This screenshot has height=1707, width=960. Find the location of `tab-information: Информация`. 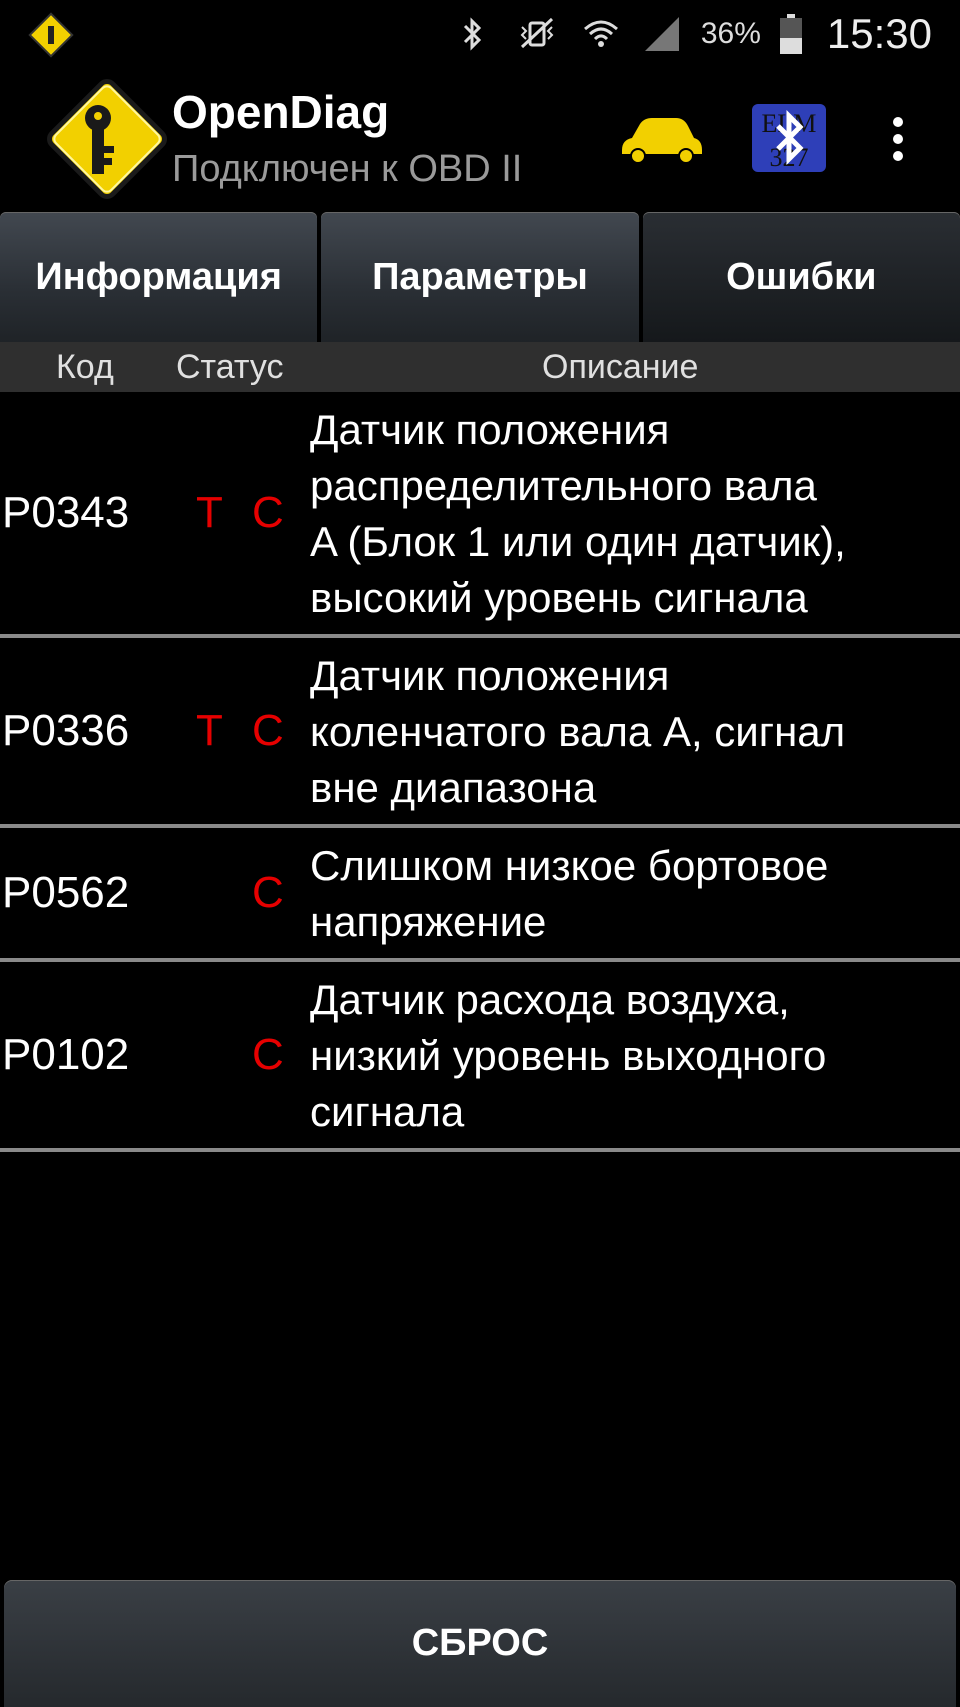

tab-information: Информация is located at coordinates (159, 277).